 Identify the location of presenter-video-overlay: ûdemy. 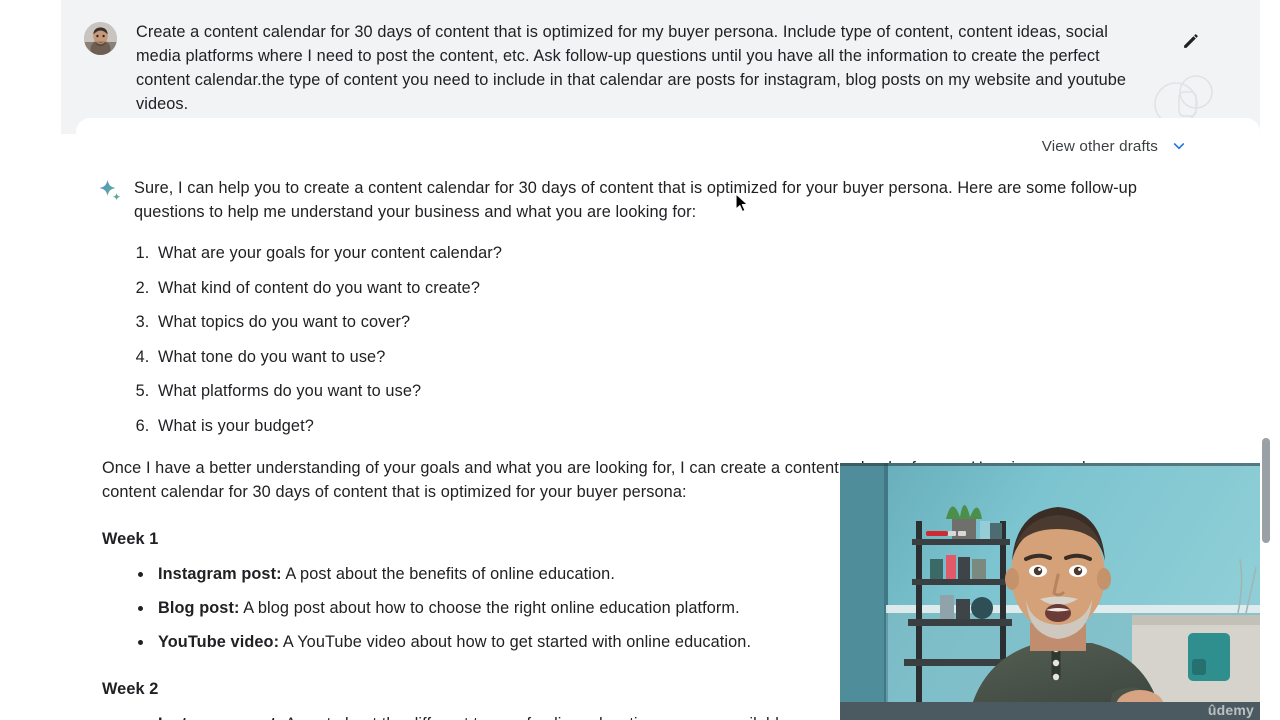
(1050, 591).